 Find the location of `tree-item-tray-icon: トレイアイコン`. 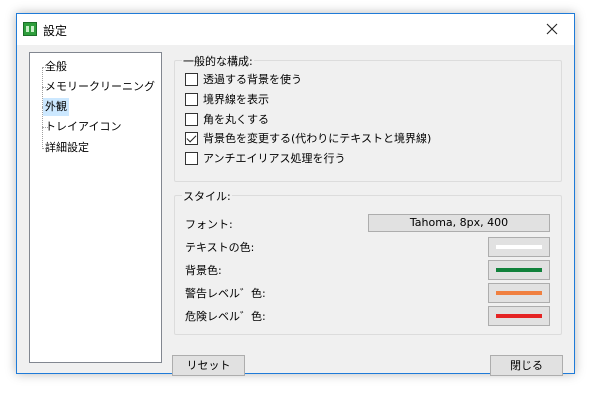

tree-item-tray-icon: トレイアイコン is located at coordinates (83, 127).